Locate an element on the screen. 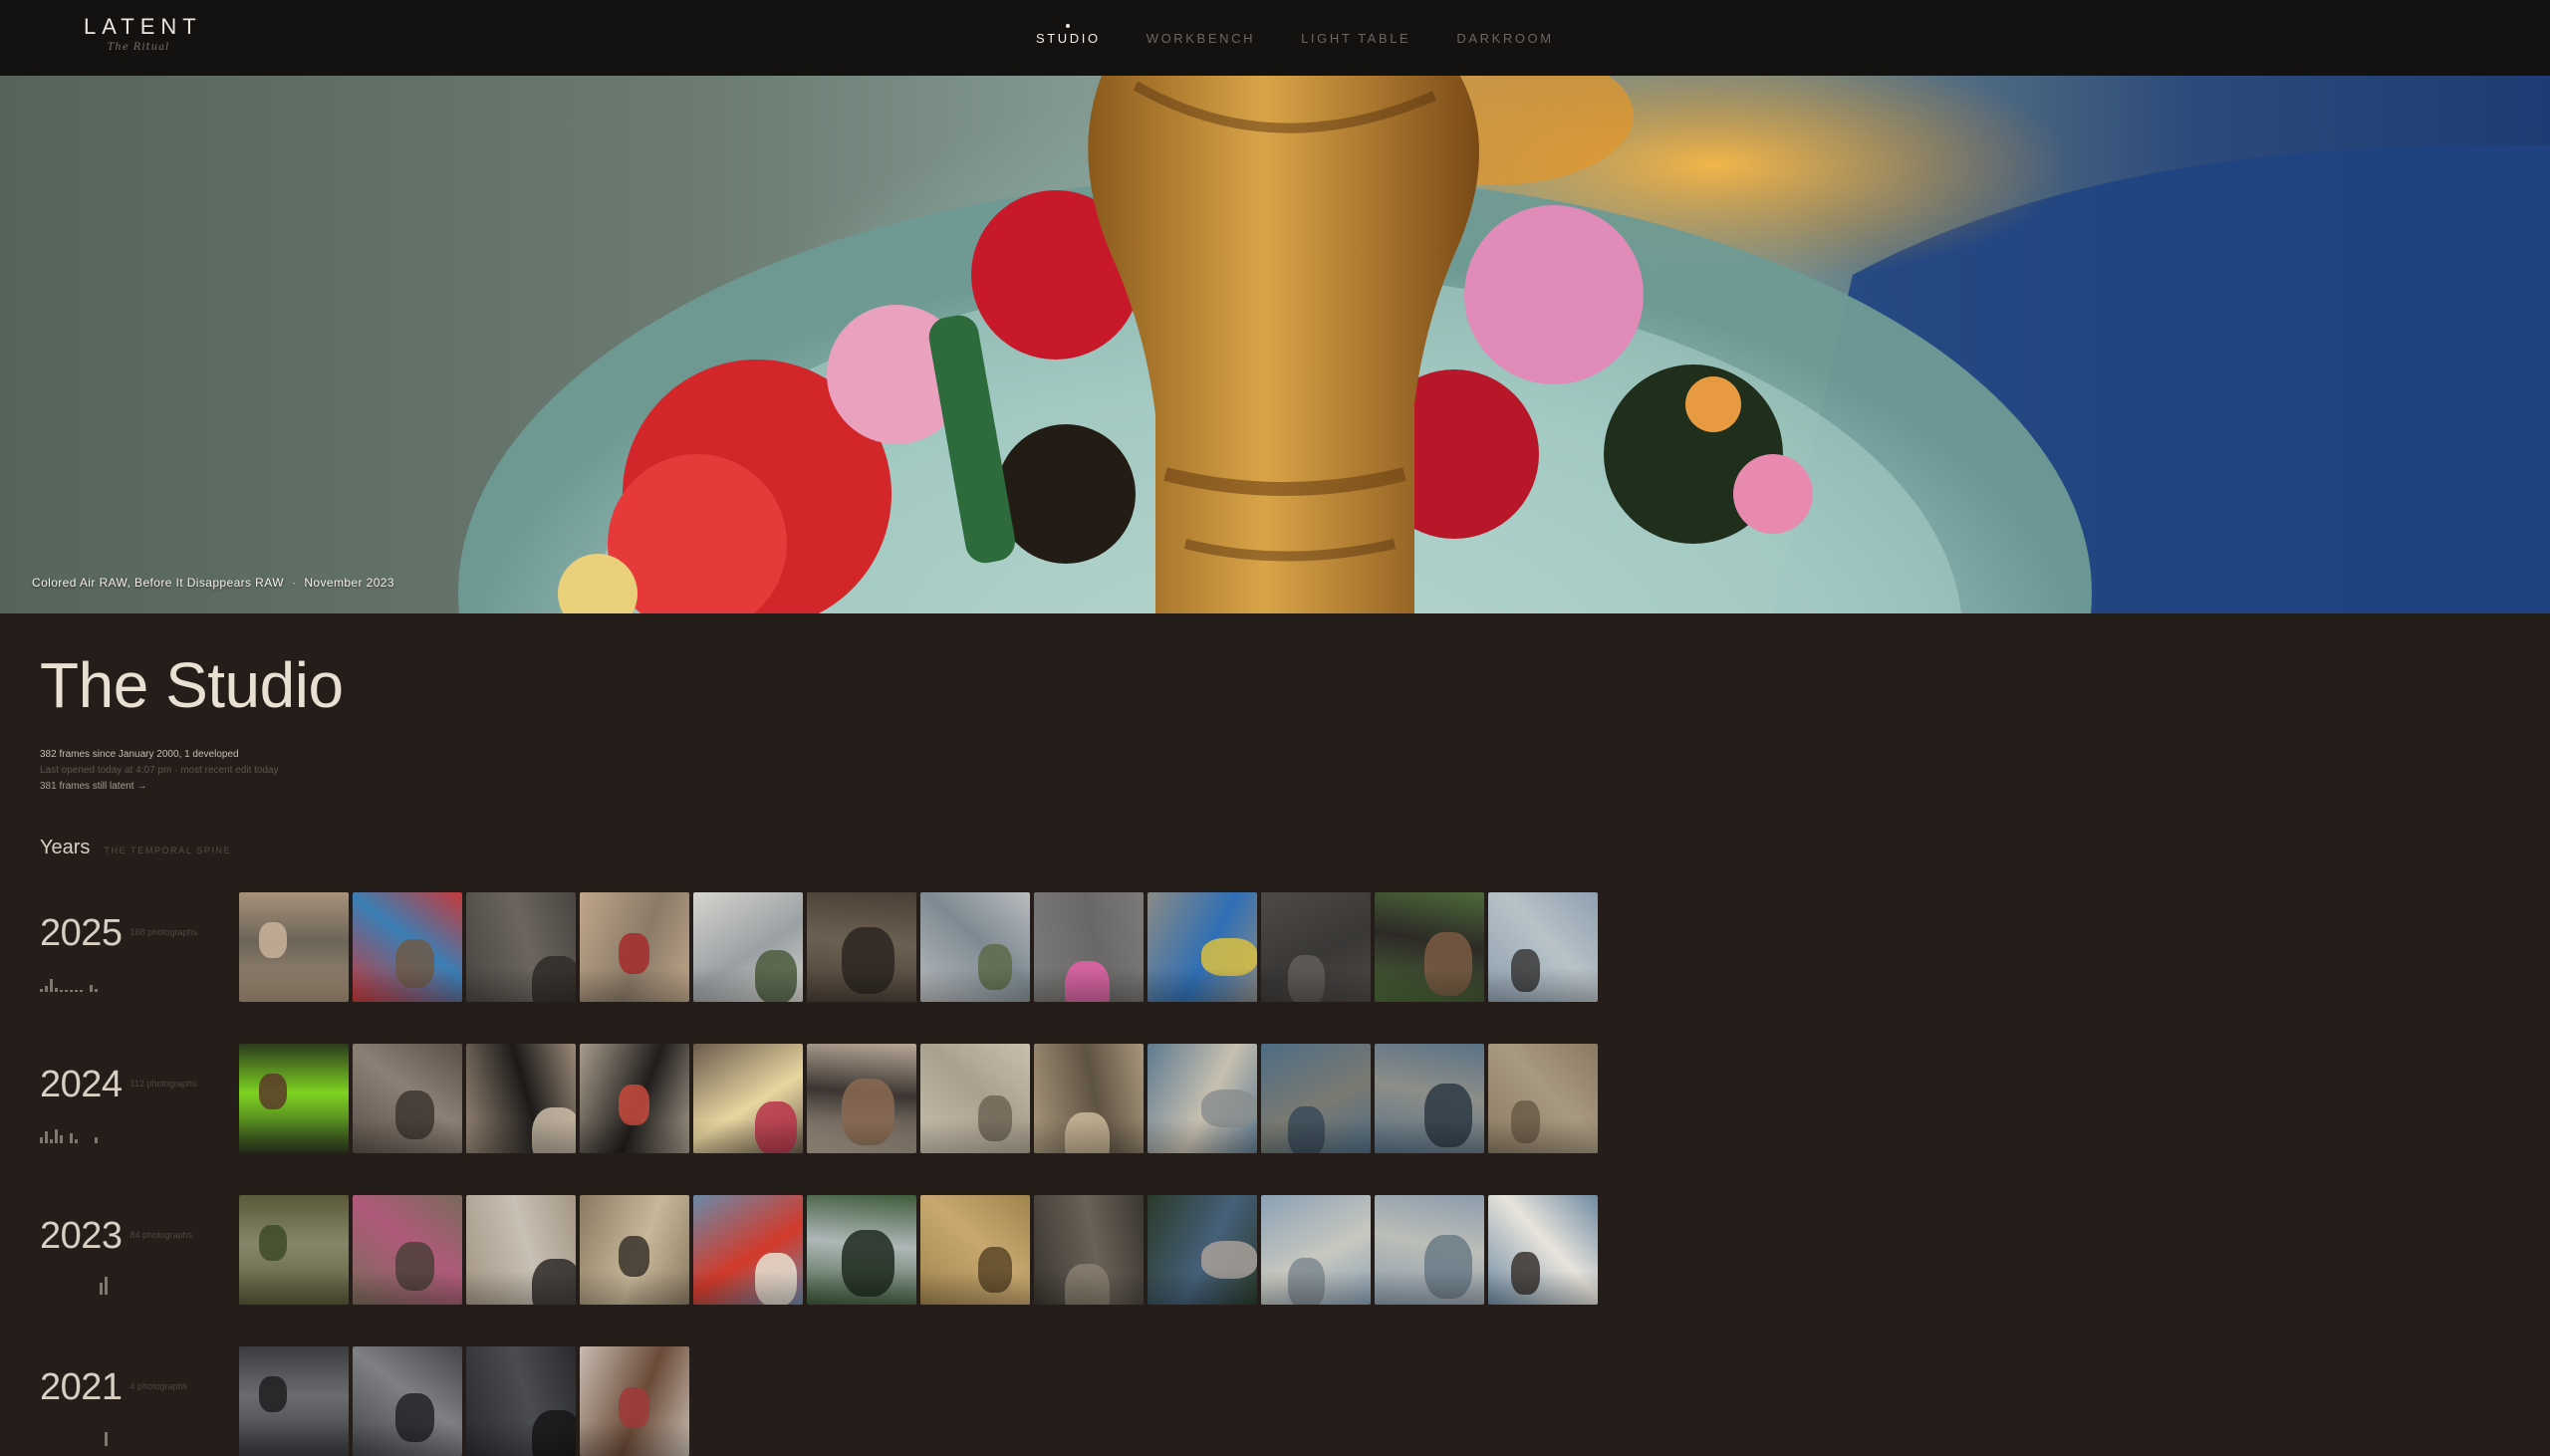 This screenshot has height=1456, width=2550. year-photo-count: 188 photographs is located at coordinates (163, 932).